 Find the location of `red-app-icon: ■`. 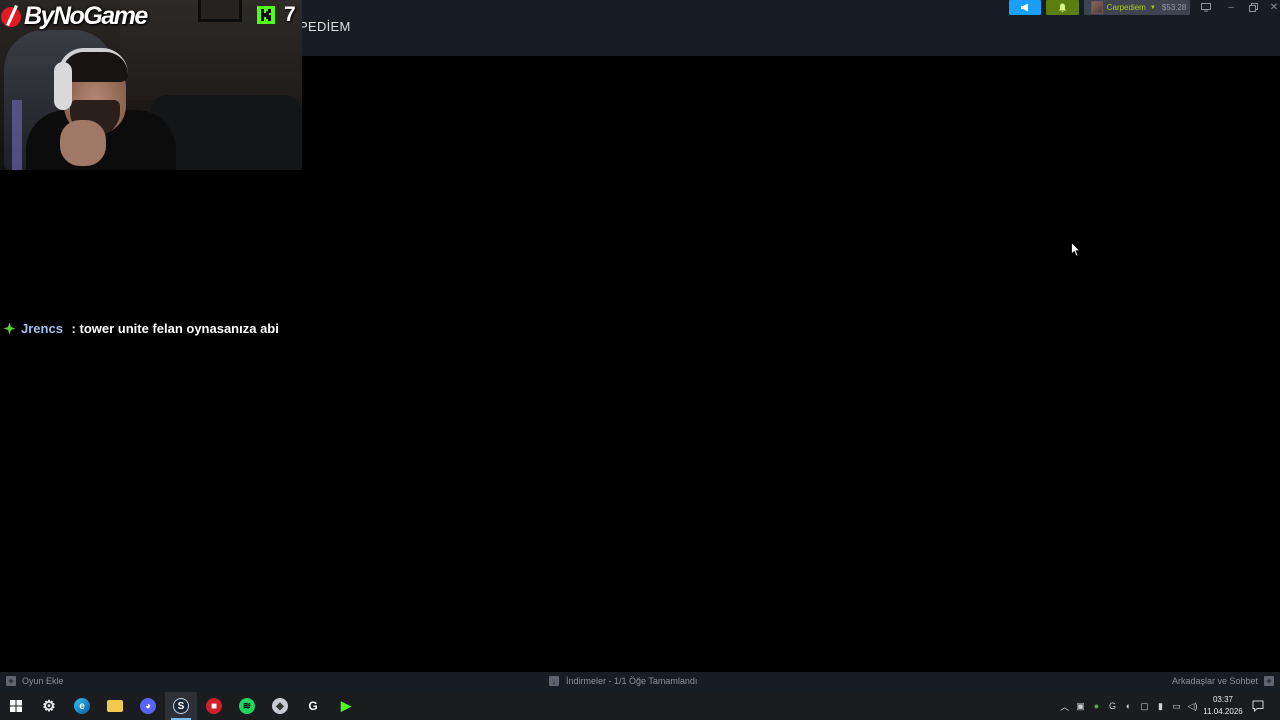

red-app-icon: ■ is located at coordinates (214, 706).